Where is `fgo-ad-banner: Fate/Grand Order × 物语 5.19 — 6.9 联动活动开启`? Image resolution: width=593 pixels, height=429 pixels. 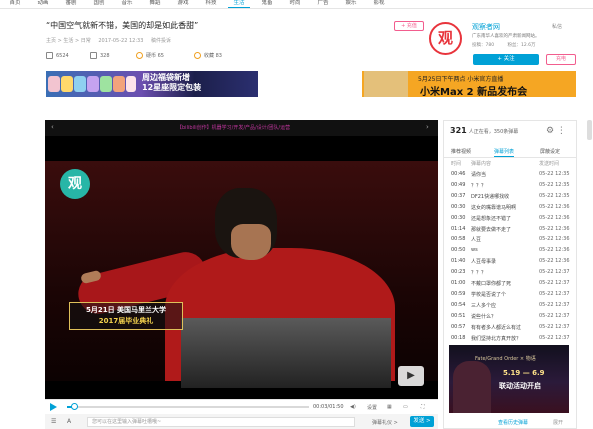 fgo-ad-banner: Fate/Grand Order × 物语 5.19 — 6.9 联动活动开启 is located at coordinates (509, 379).